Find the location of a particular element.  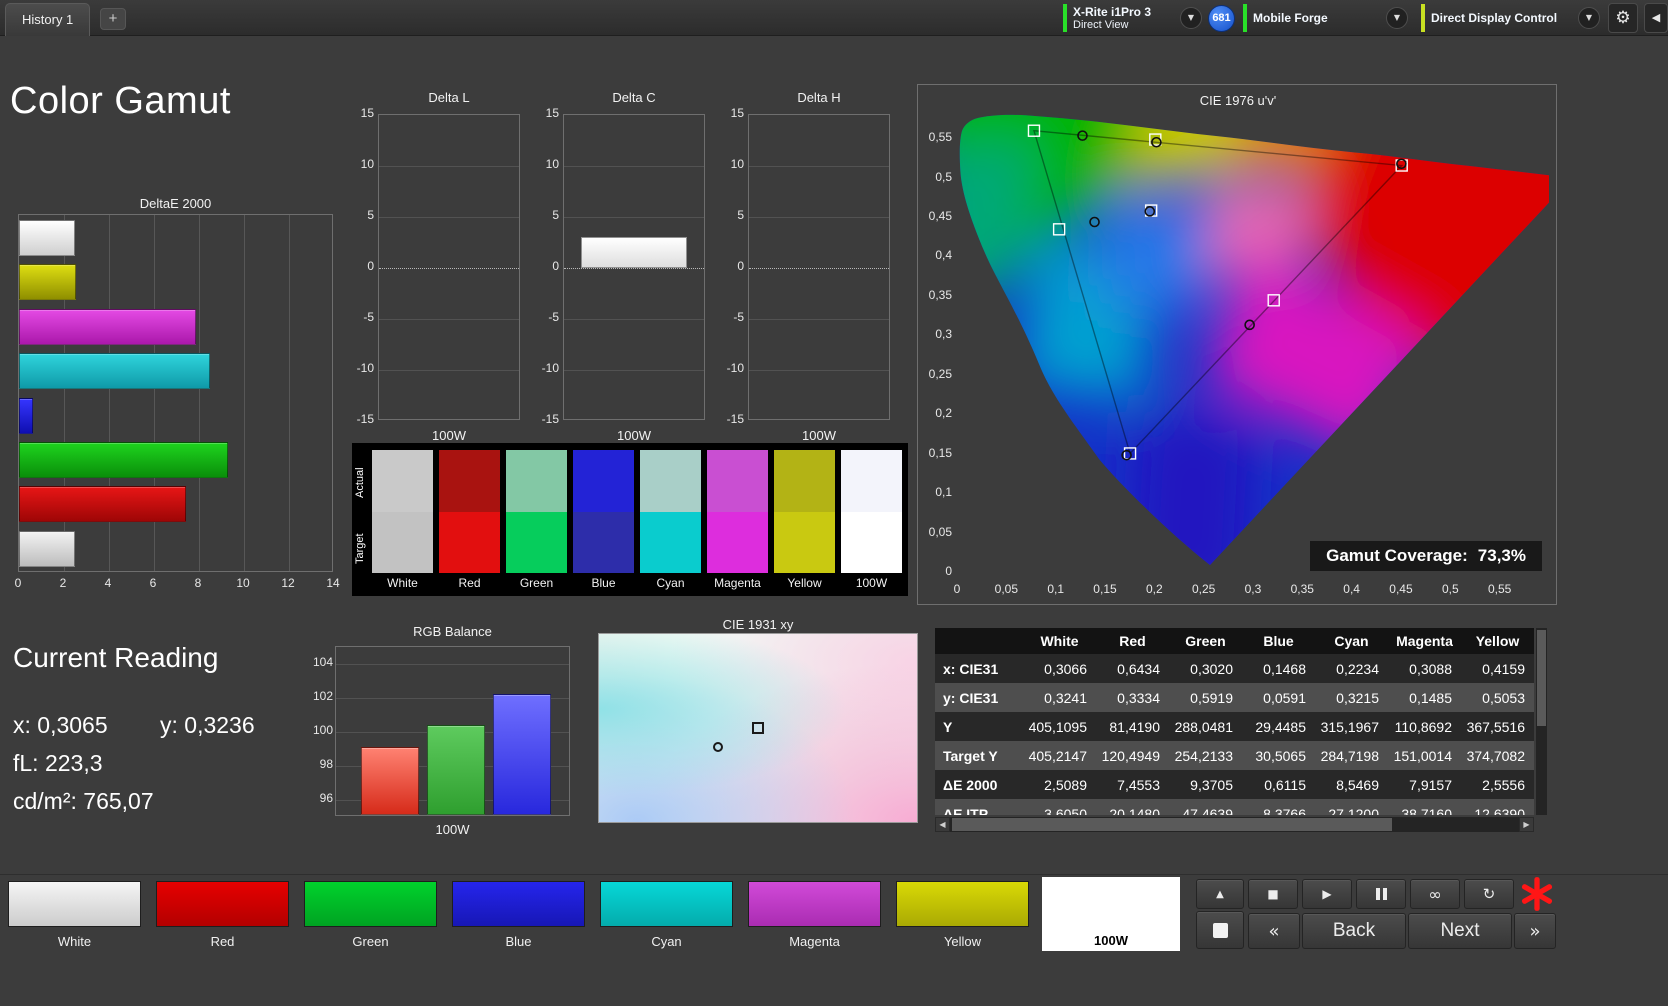

table-cell: 0,4159 is located at coordinates (1503, 668).